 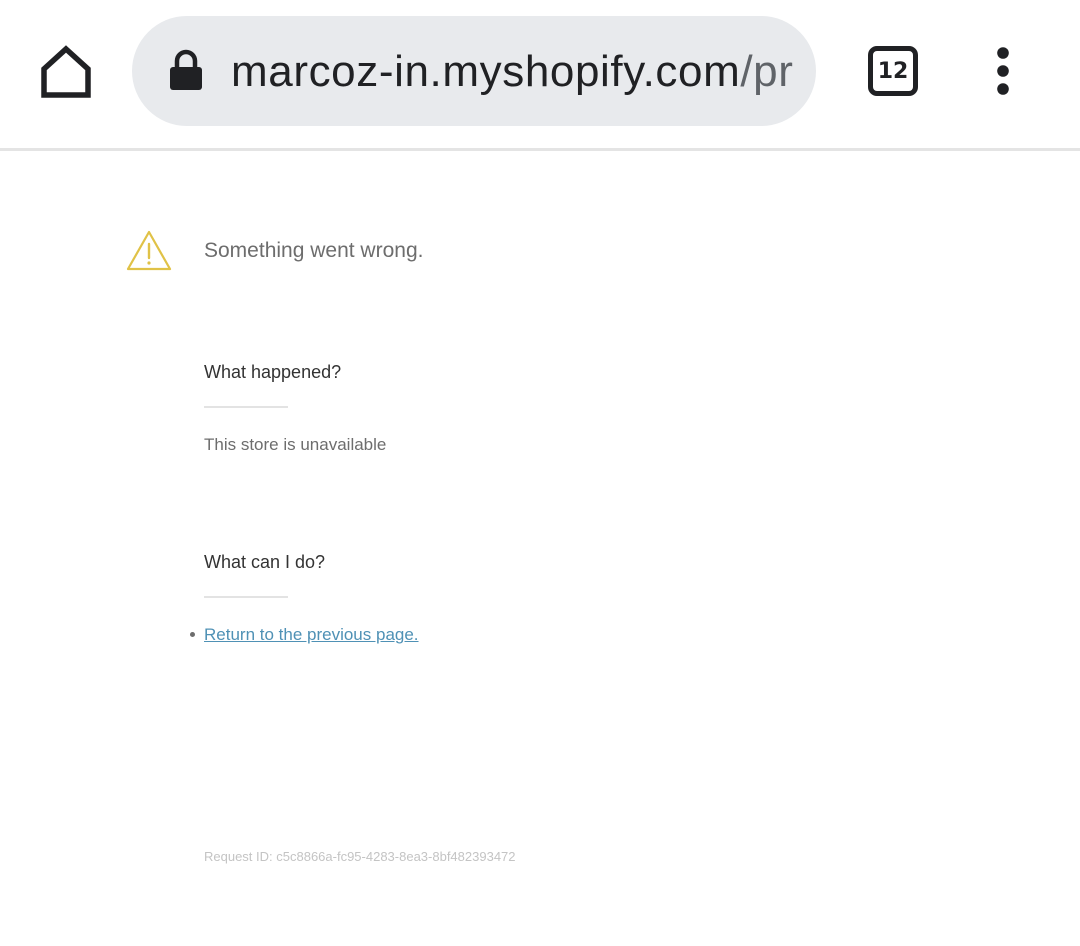 What do you see at coordinates (149, 250) in the screenshot?
I see `warning-icon` at bounding box center [149, 250].